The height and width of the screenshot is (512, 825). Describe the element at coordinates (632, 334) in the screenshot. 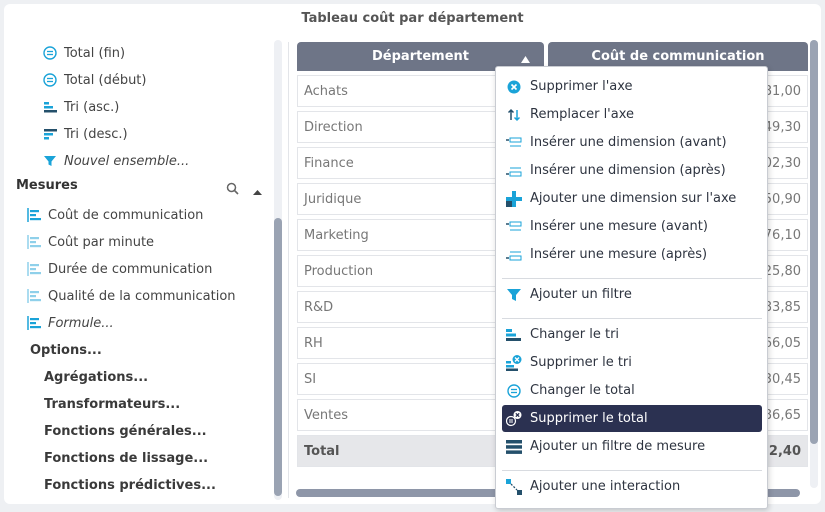

I see `menu-item-changer-tri: Changer le tri` at that location.